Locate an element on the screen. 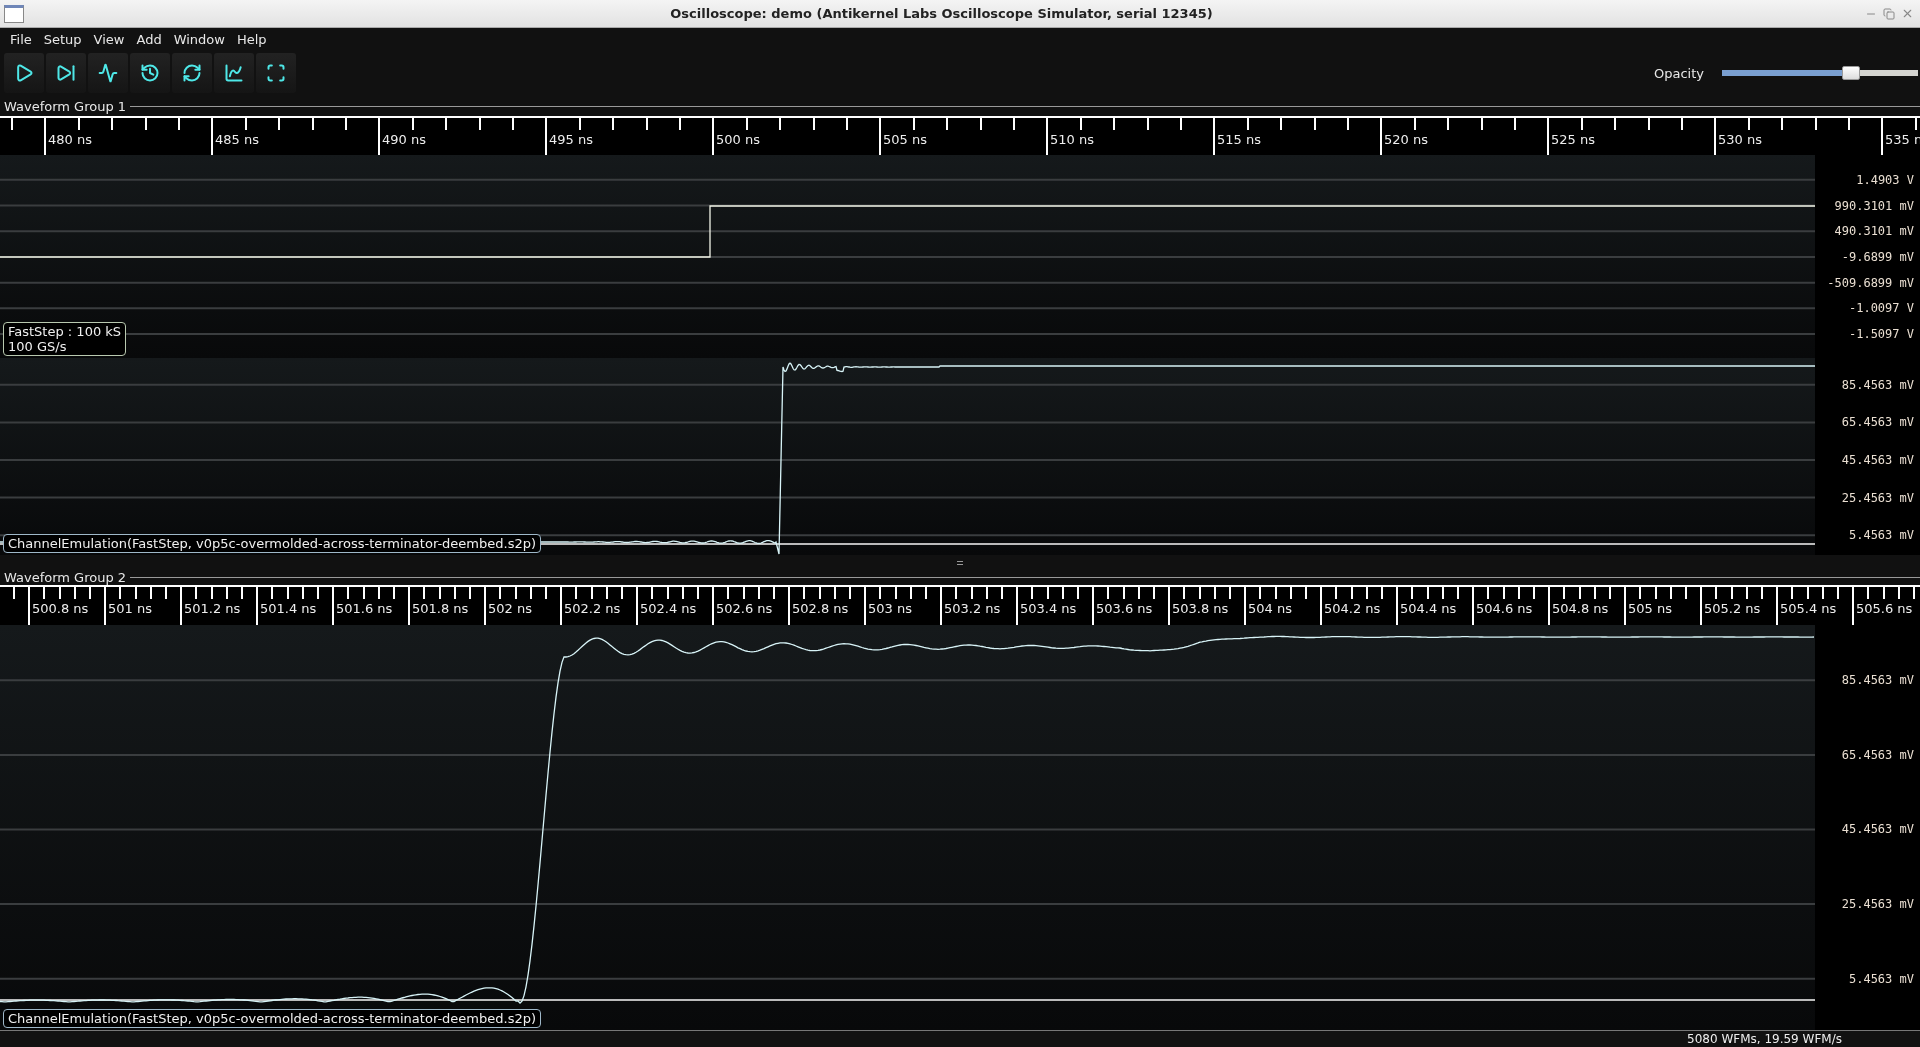 This screenshot has width=1920, height=1047. history-icon is located at coordinates (150, 73).